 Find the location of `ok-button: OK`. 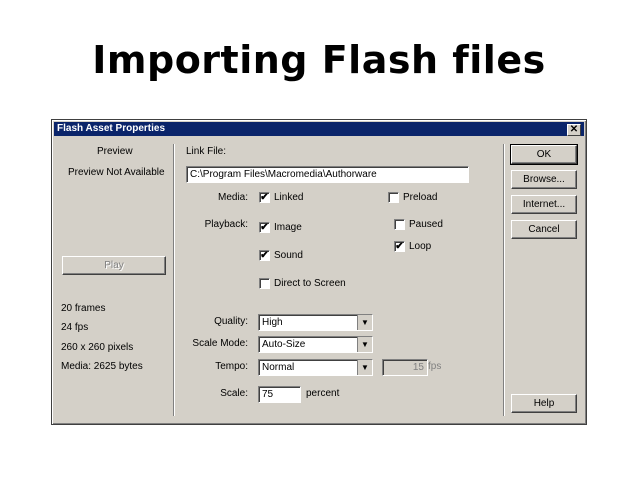

ok-button: OK is located at coordinates (544, 154).